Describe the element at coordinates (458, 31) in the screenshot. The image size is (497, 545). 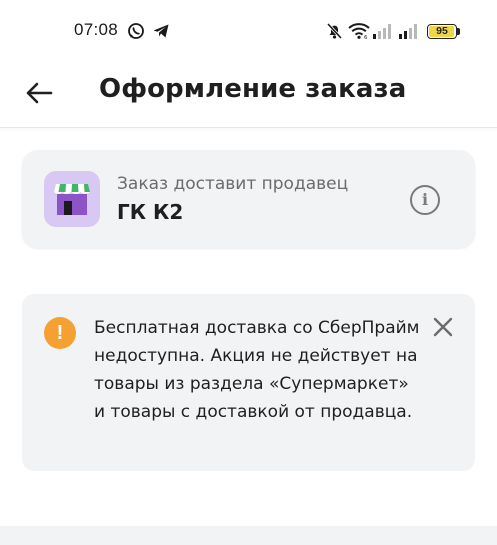
I see `battery-cap` at that location.